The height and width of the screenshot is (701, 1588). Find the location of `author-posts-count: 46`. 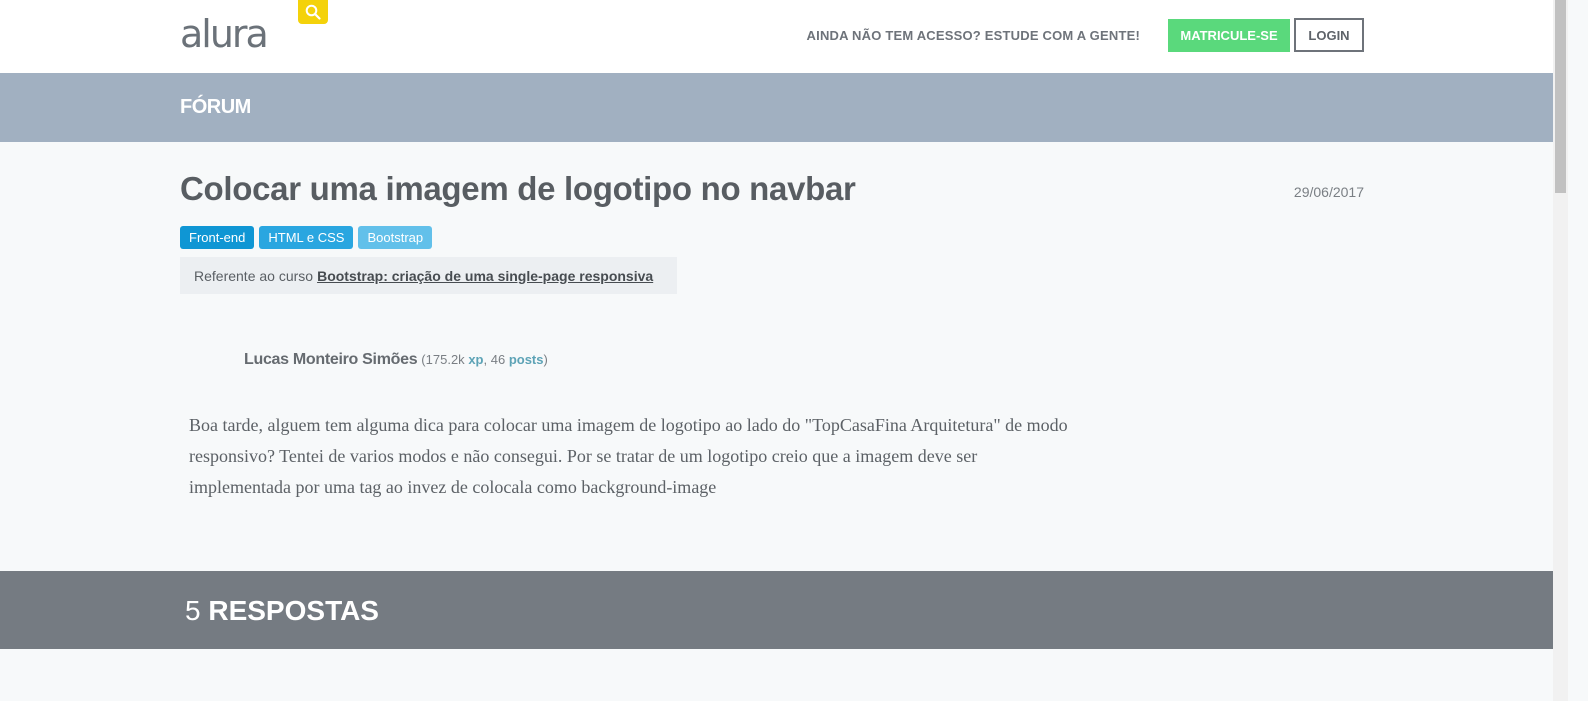

author-posts-count: 46 is located at coordinates (498, 359).